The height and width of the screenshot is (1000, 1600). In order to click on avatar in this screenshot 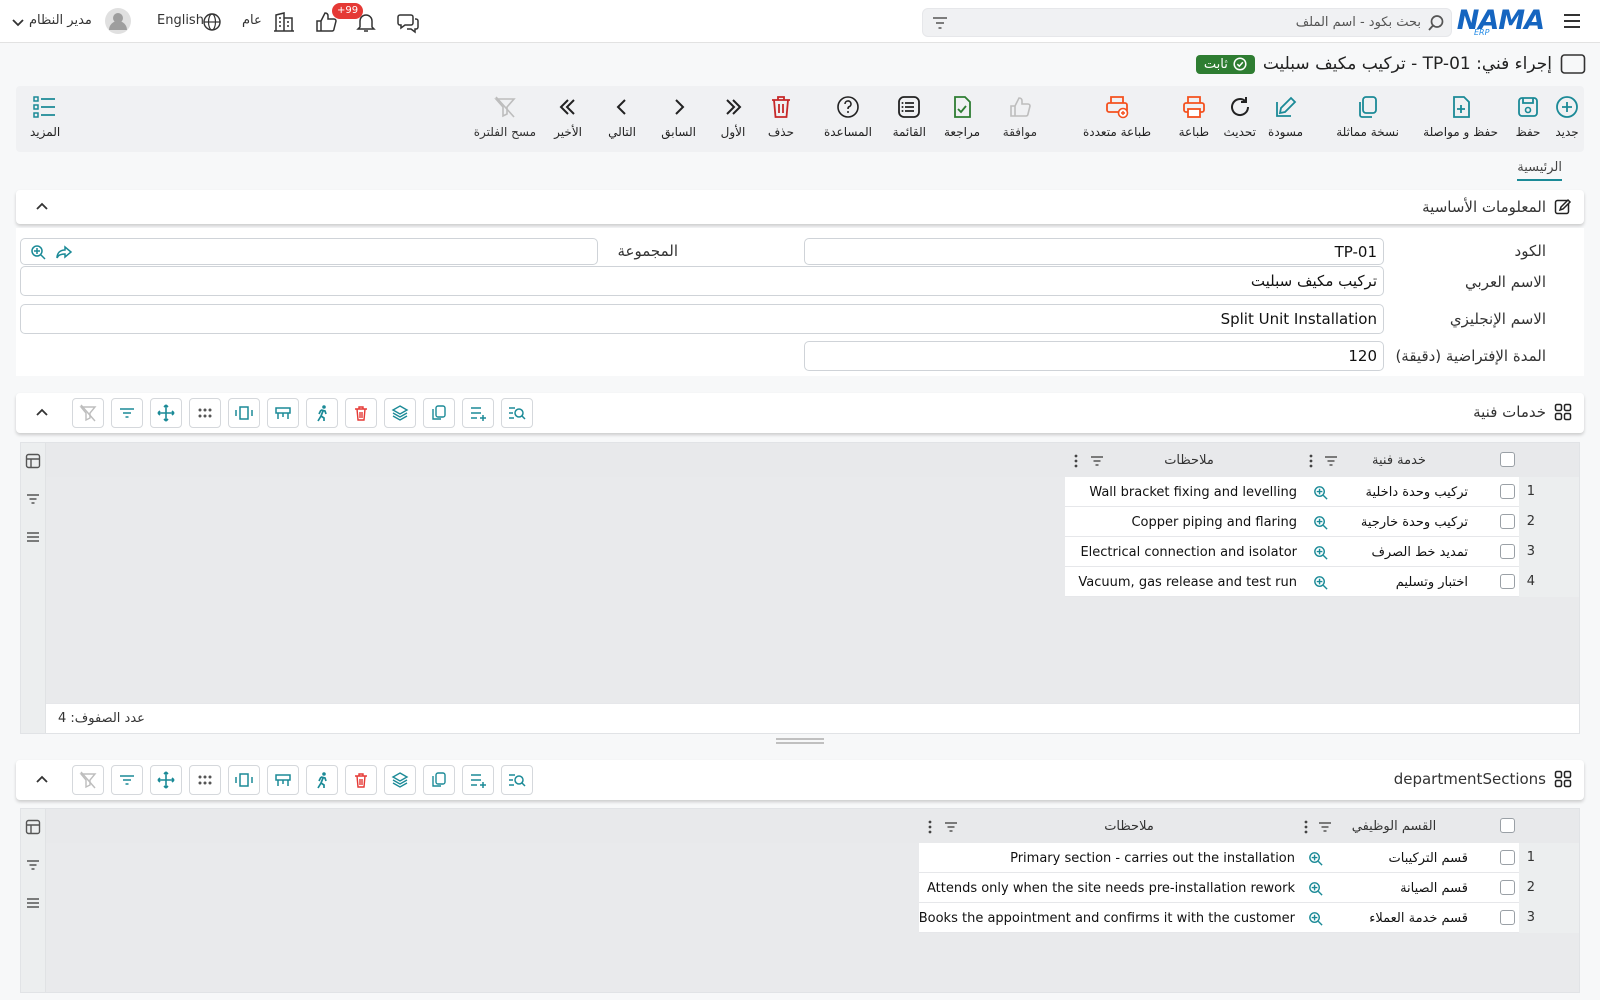, I will do `click(118, 21)`.